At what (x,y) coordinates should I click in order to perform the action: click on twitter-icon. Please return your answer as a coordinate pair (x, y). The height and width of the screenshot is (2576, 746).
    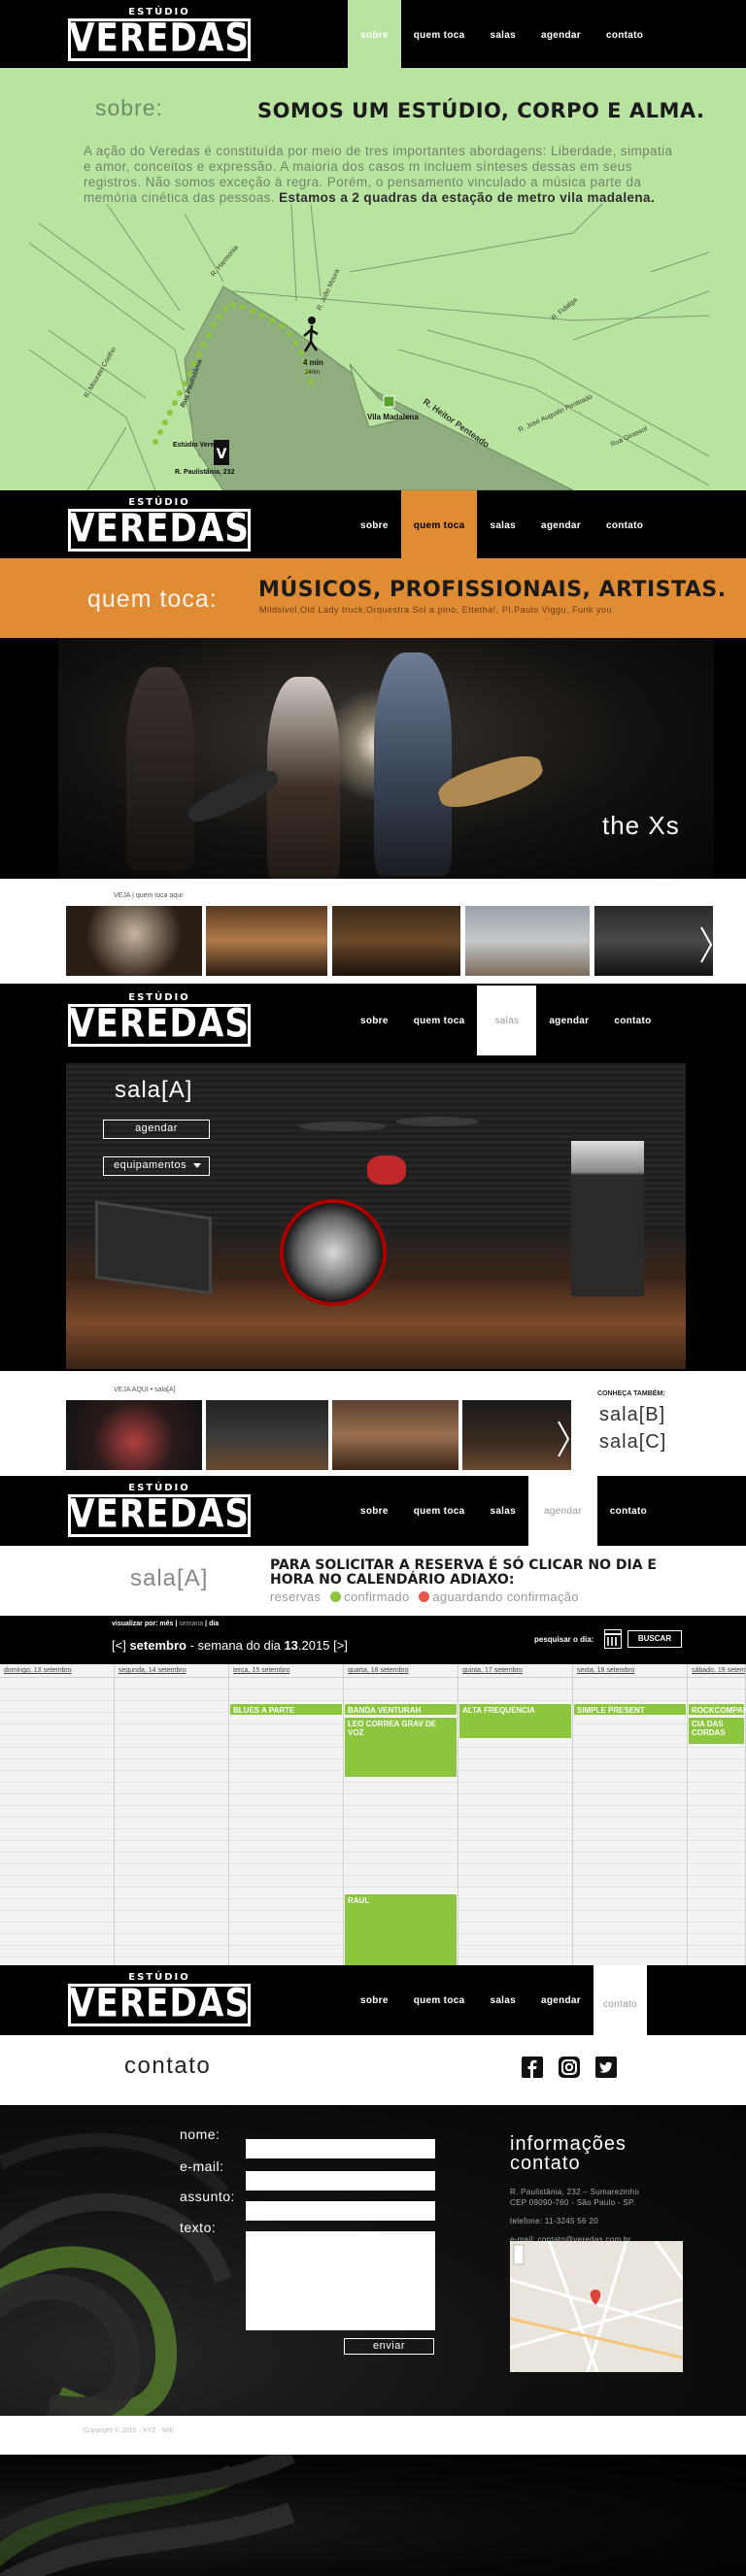
    Looking at the image, I should click on (606, 2067).